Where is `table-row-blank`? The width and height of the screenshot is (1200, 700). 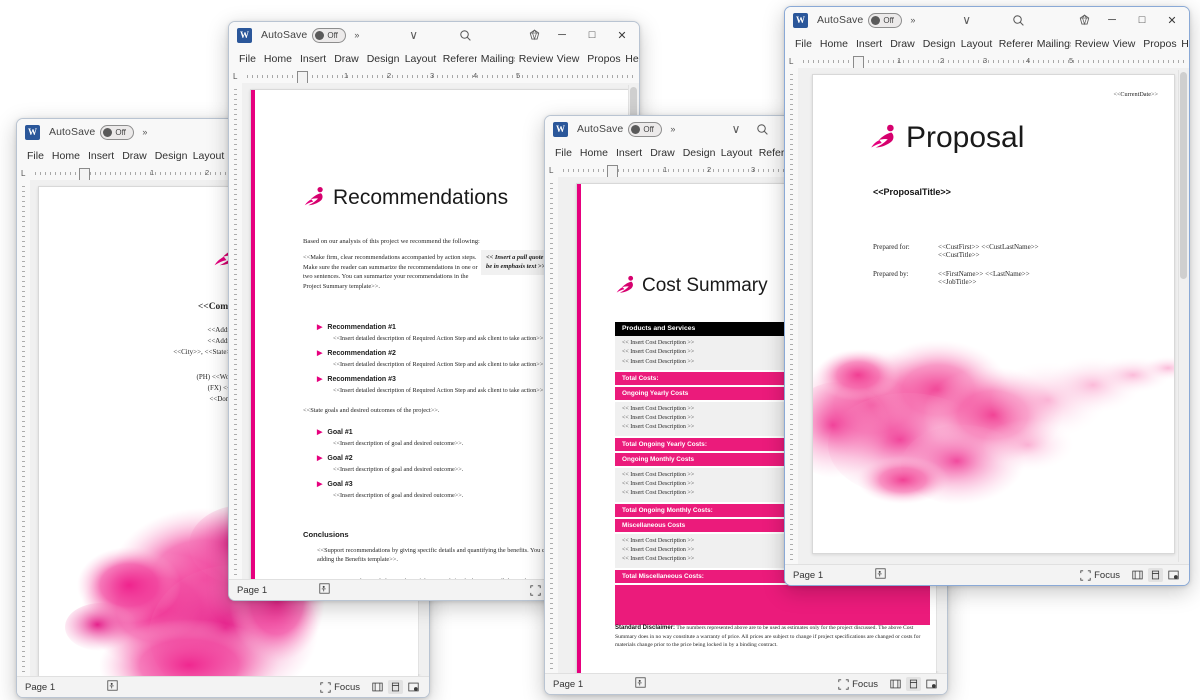
table-row-blank is located at coordinates (772, 604).